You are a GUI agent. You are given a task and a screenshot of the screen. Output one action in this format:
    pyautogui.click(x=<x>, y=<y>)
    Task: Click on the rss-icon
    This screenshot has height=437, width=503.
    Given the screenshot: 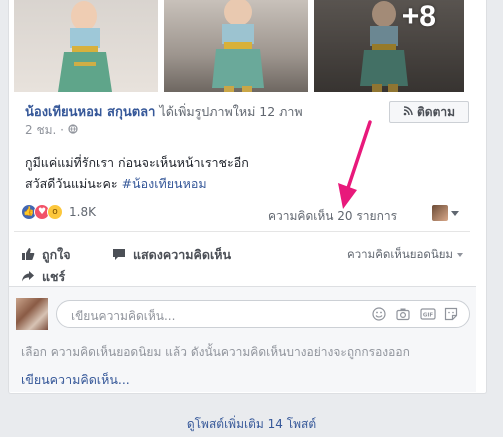 What is the action you would take?
    pyautogui.click(x=408, y=112)
    